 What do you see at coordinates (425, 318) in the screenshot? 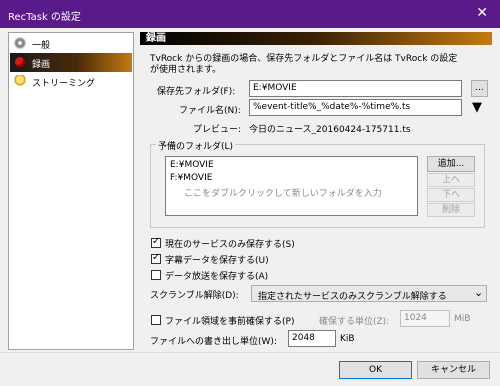
I see `preallocate-unit-input: 1024` at bounding box center [425, 318].